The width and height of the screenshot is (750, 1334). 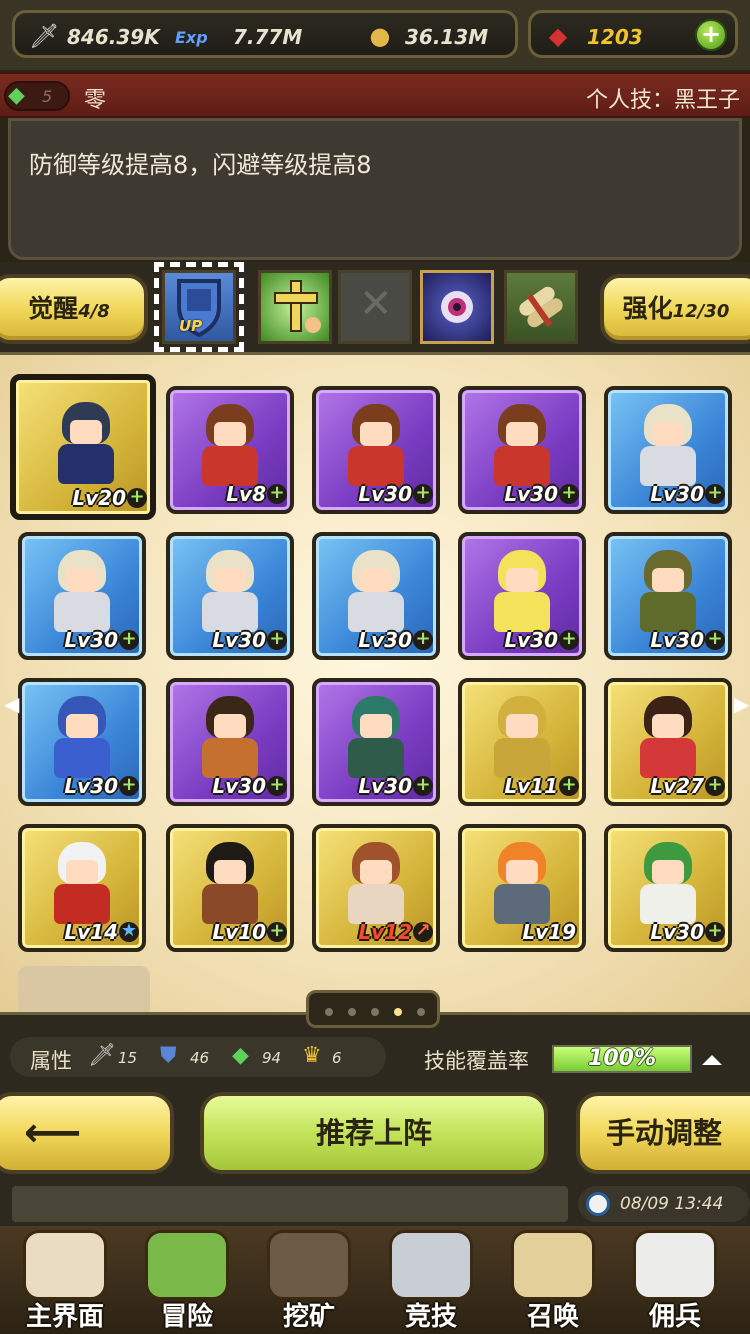 I want to click on clock-icon, so click(x=598, y=1204).